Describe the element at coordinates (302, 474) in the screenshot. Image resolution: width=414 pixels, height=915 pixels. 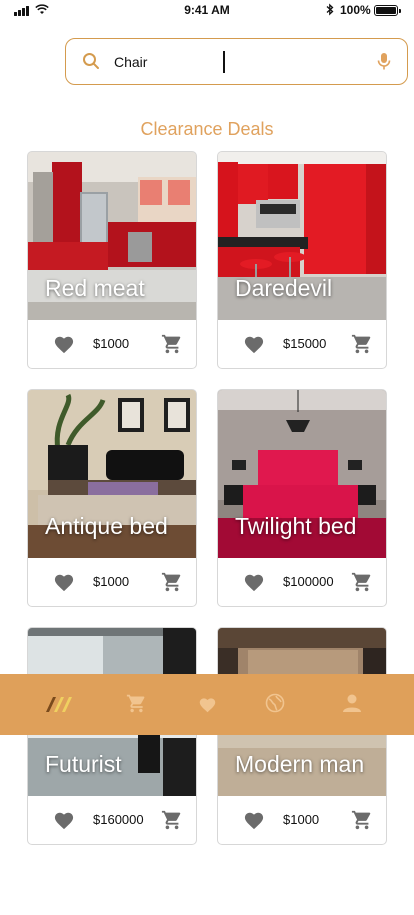
I see `product-image: Twilight bed` at that location.